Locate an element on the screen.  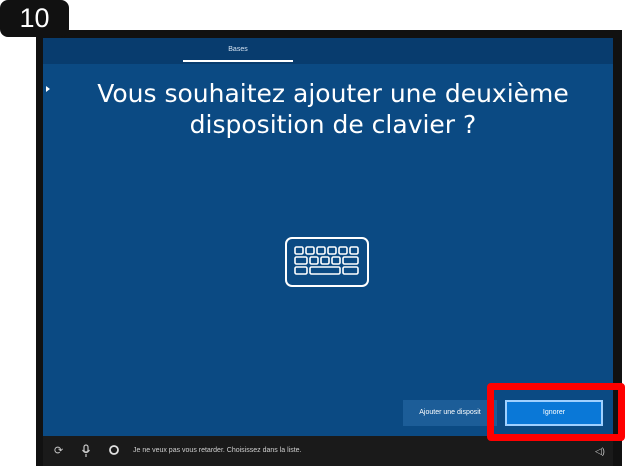
cortana-icon is located at coordinates (114, 452).